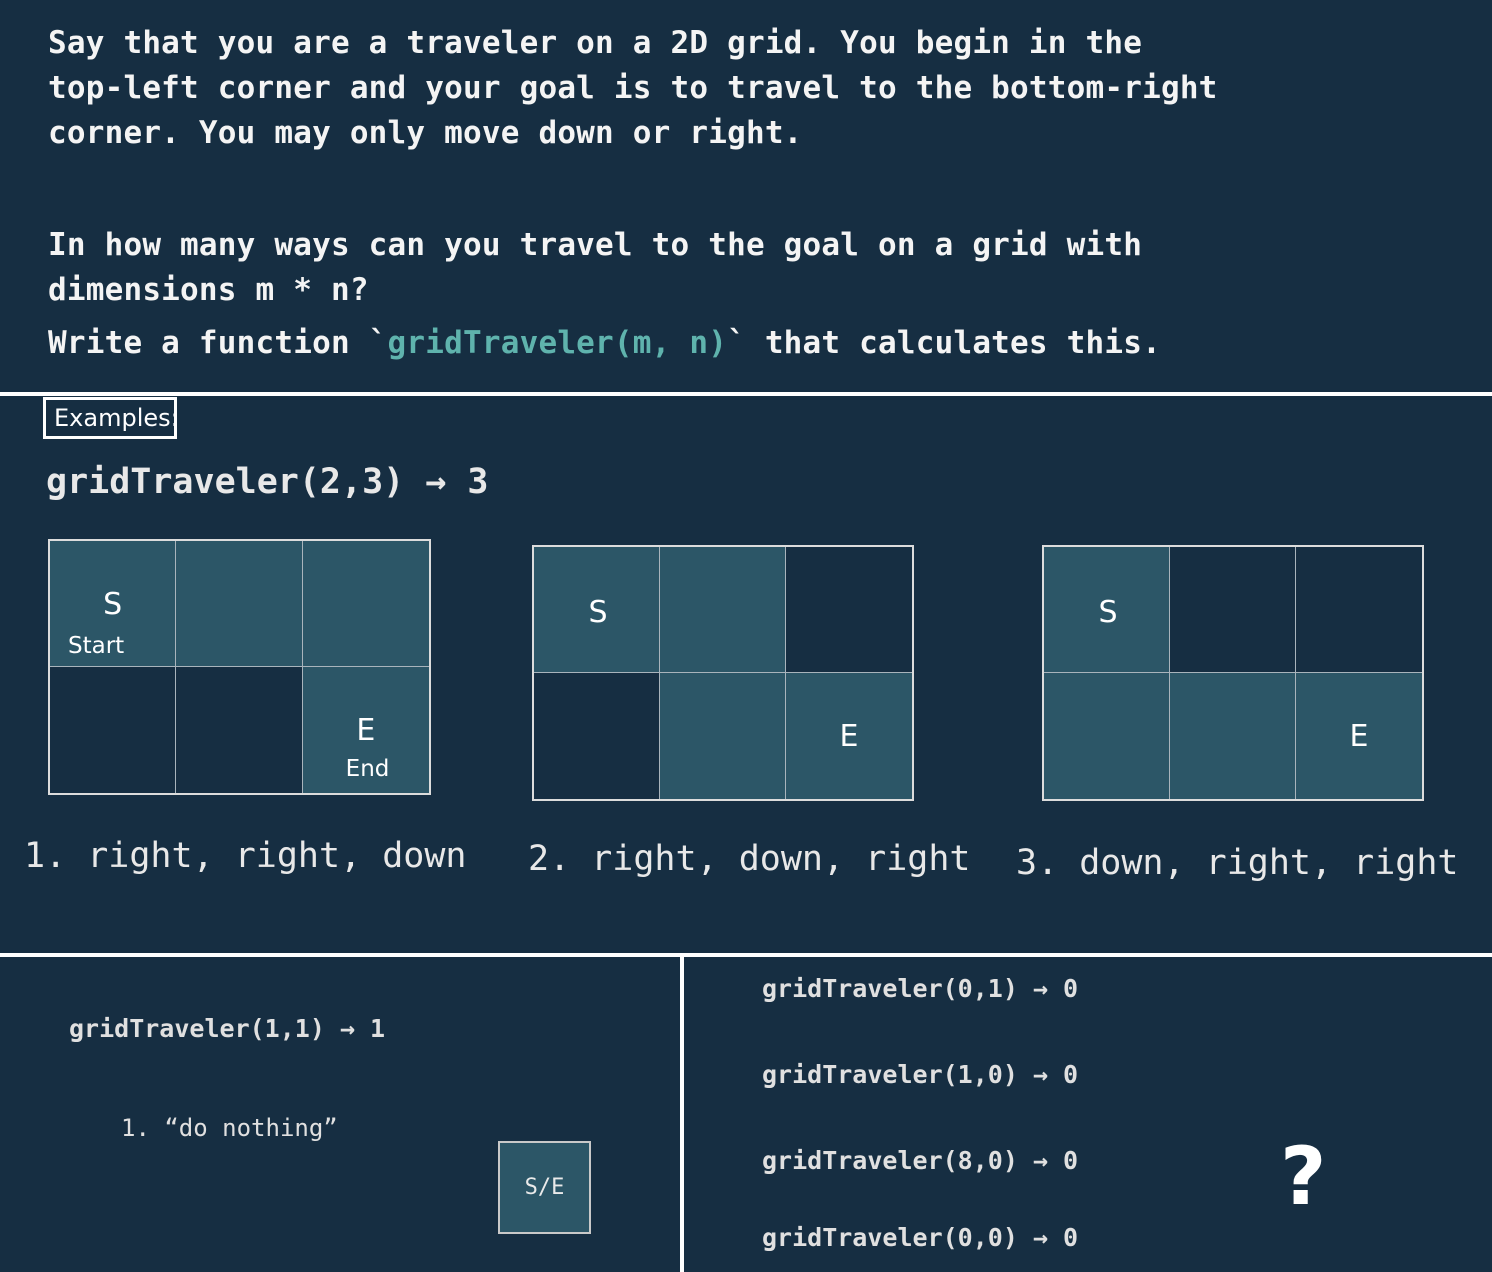 This screenshot has height=1272, width=1492. I want to click on grid1-start-marker: S, so click(113, 604).